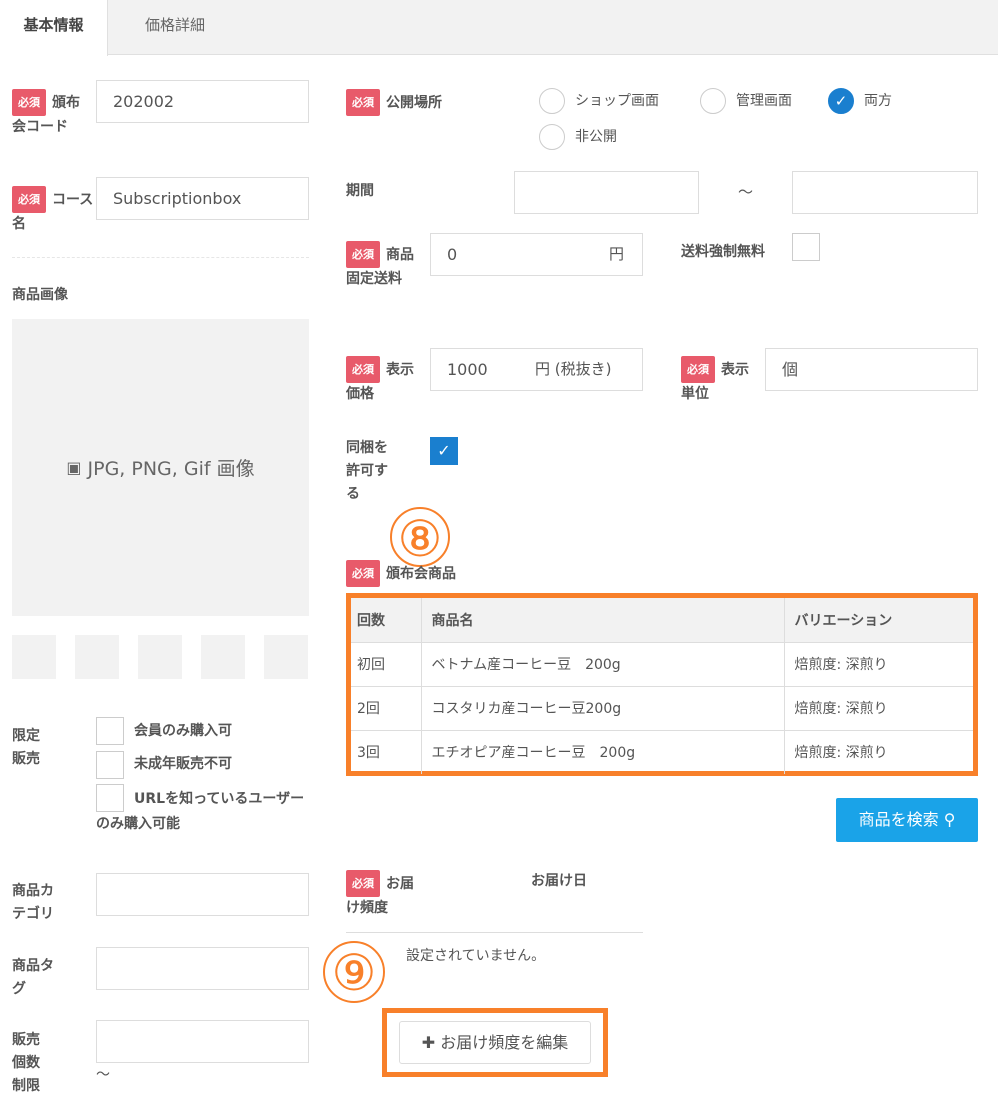  What do you see at coordinates (662, 620) in the screenshot?
I see `table-header: 回数 商品名 バリエーション` at bounding box center [662, 620].